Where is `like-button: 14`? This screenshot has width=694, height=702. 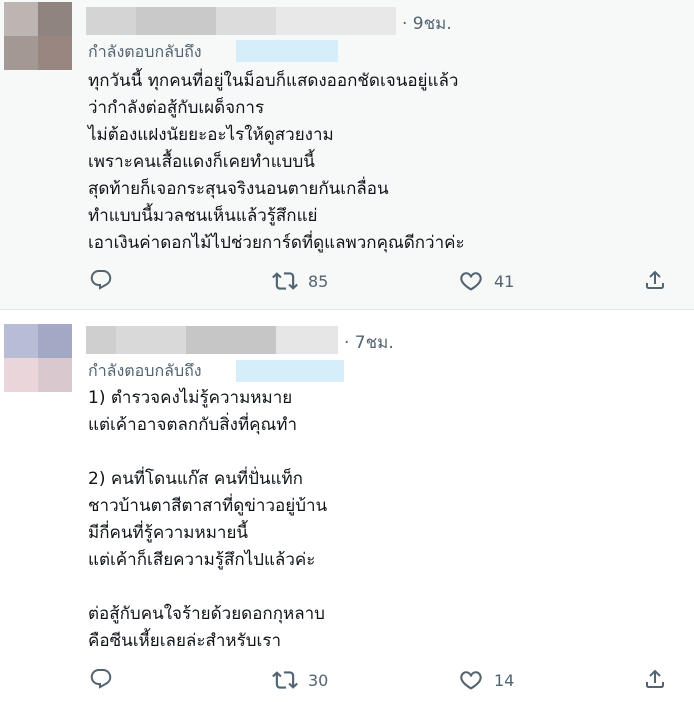
like-button: 14 is located at coordinates (486, 680).